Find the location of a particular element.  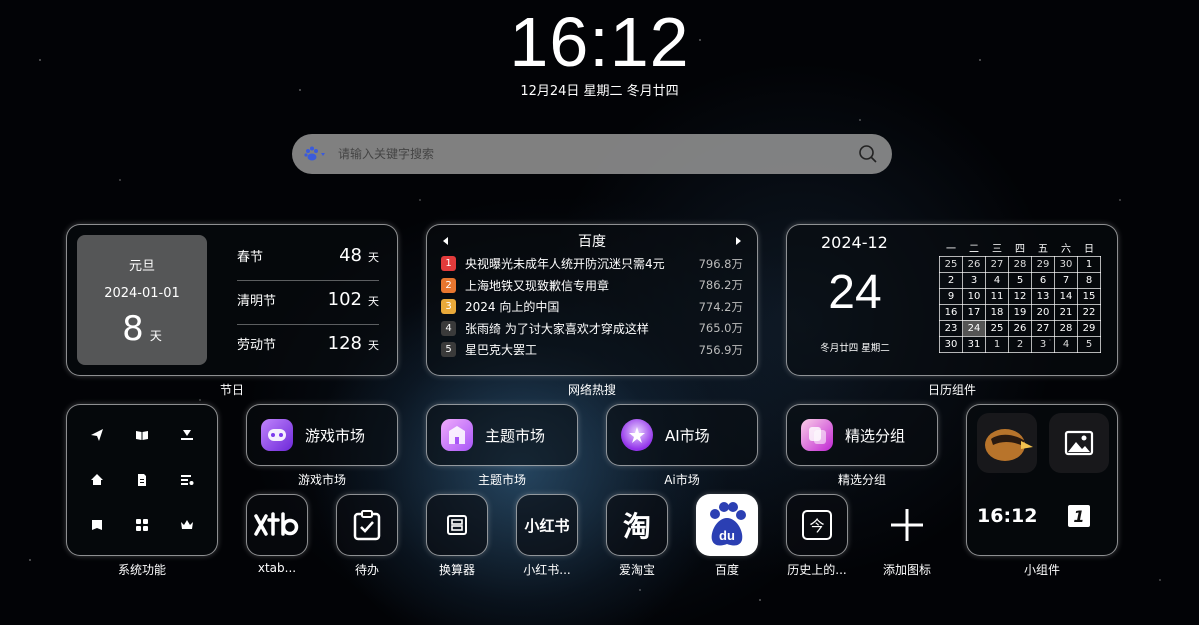

app-baidu: du is located at coordinates (727, 525).